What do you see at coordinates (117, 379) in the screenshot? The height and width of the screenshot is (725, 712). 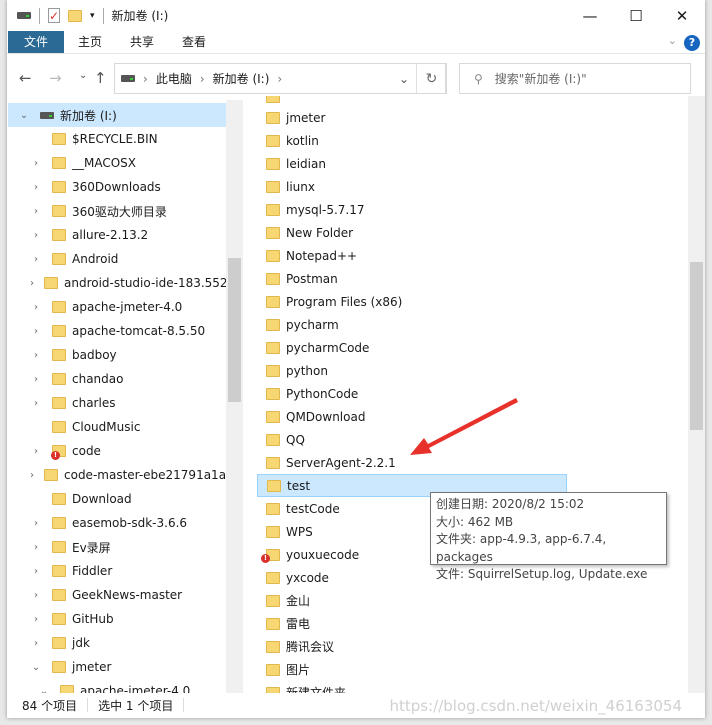 I see `tree-item: › chandao` at bounding box center [117, 379].